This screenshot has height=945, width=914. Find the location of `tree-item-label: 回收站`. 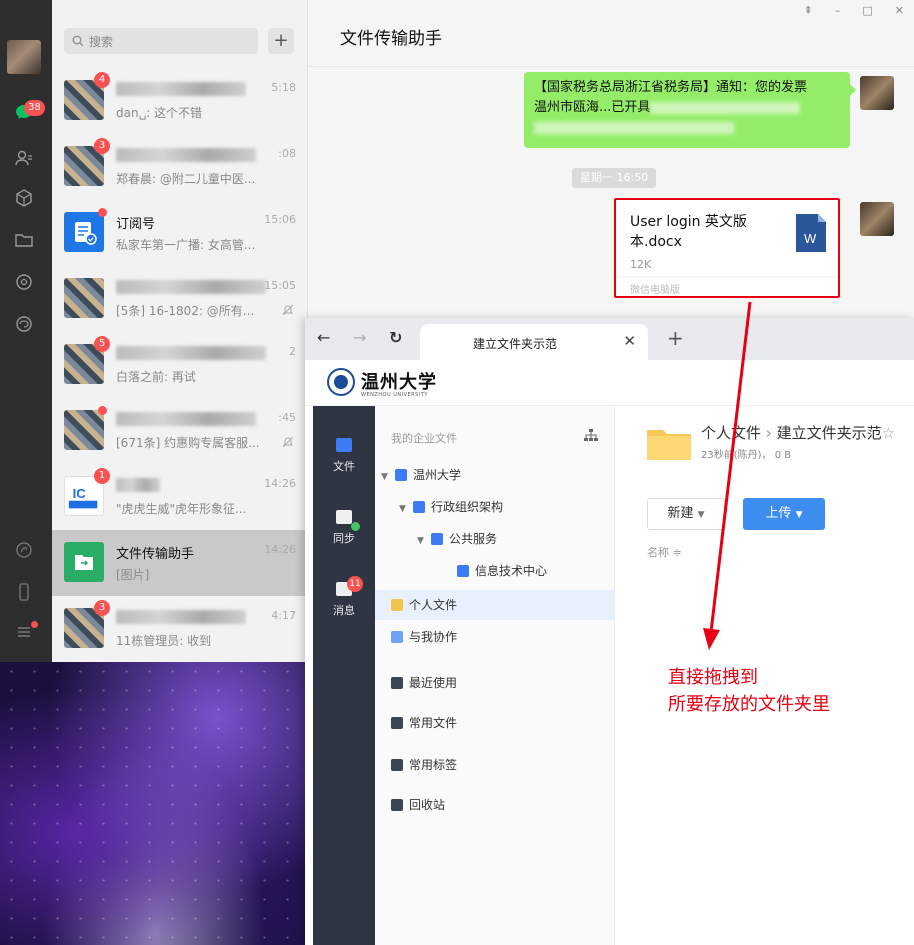

tree-item-label: 回收站 is located at coordinates (427, 805).